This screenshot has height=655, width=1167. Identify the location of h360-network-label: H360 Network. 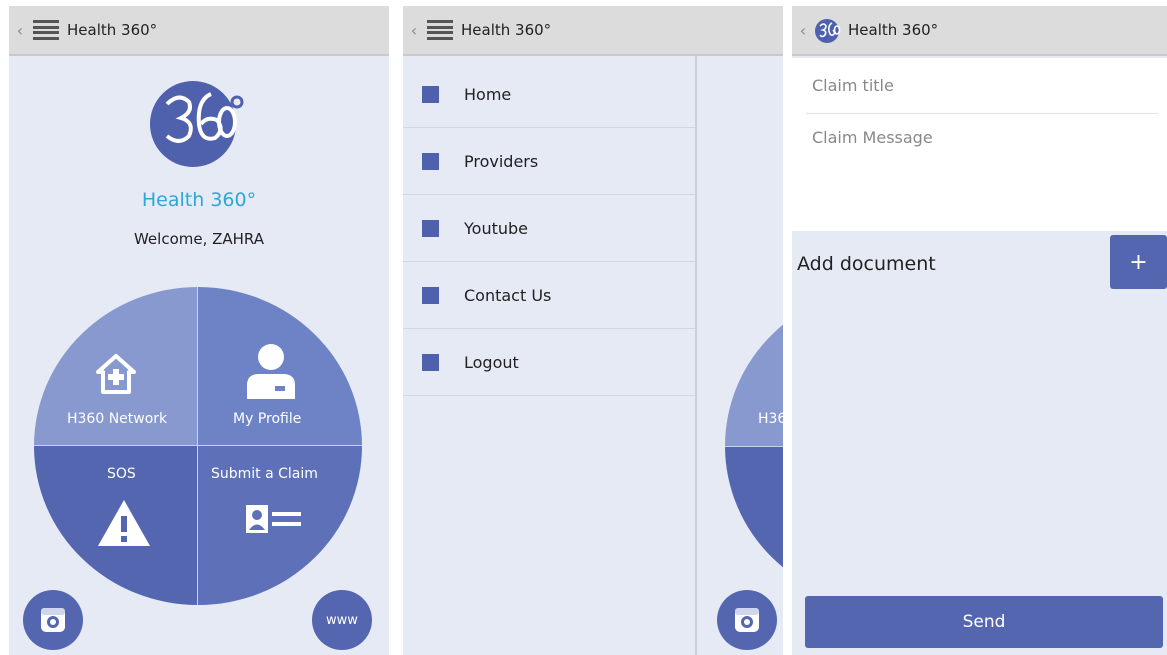
(117, 419).